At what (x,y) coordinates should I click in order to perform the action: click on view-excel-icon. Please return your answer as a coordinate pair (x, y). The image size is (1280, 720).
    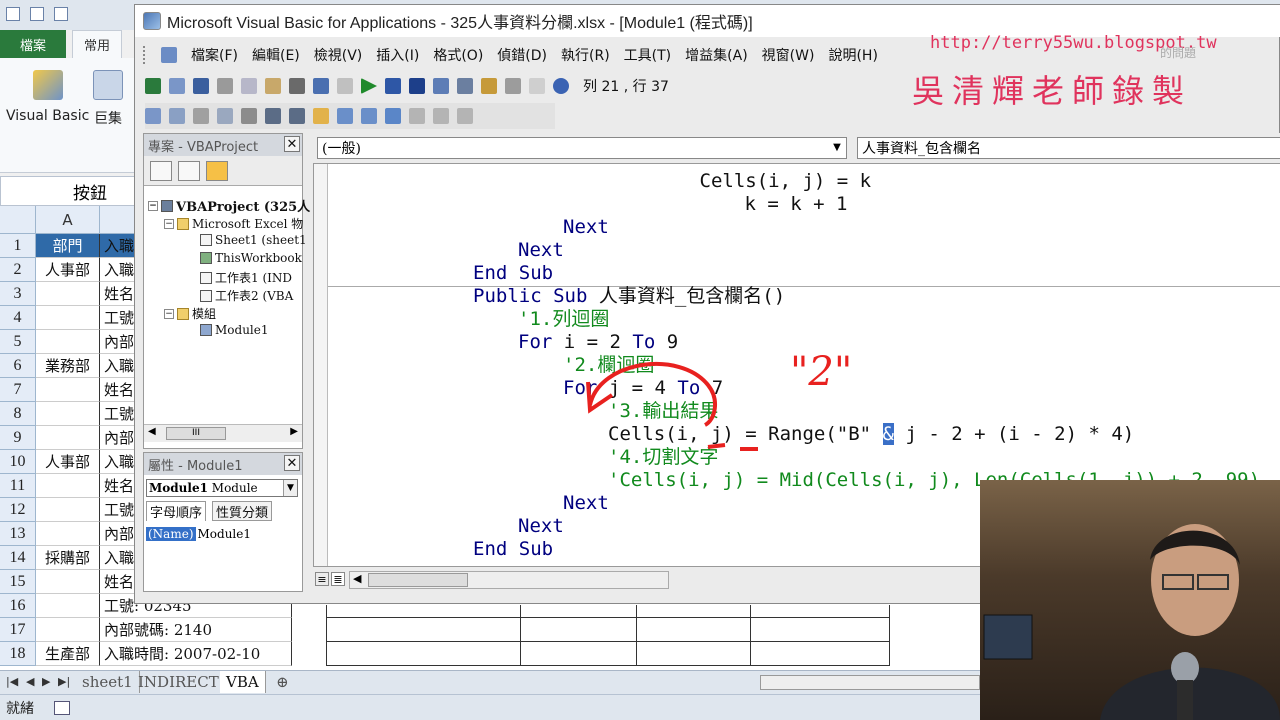
    Looking at the image, I should click on (153, 86).